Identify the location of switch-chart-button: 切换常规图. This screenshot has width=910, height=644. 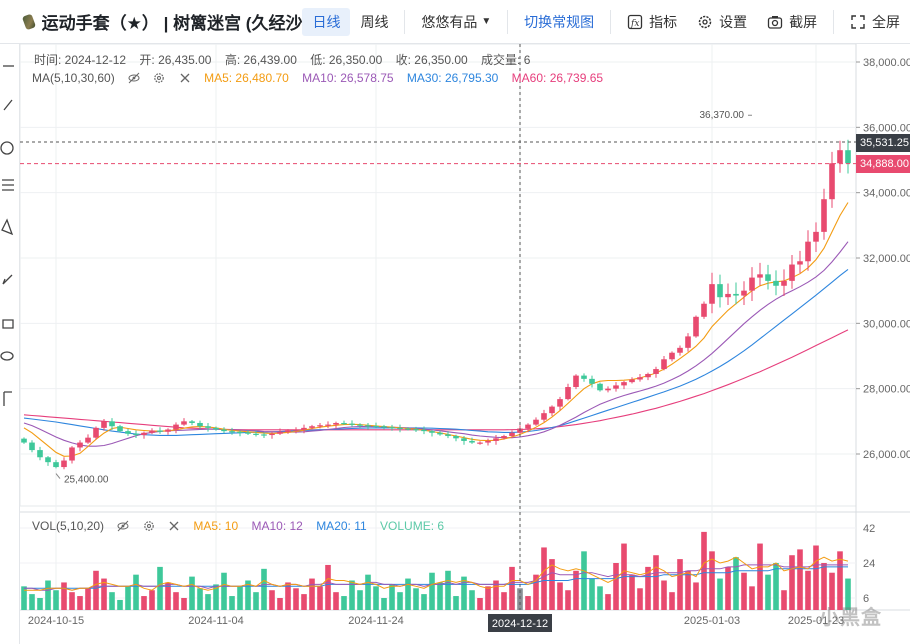
(559, 22).